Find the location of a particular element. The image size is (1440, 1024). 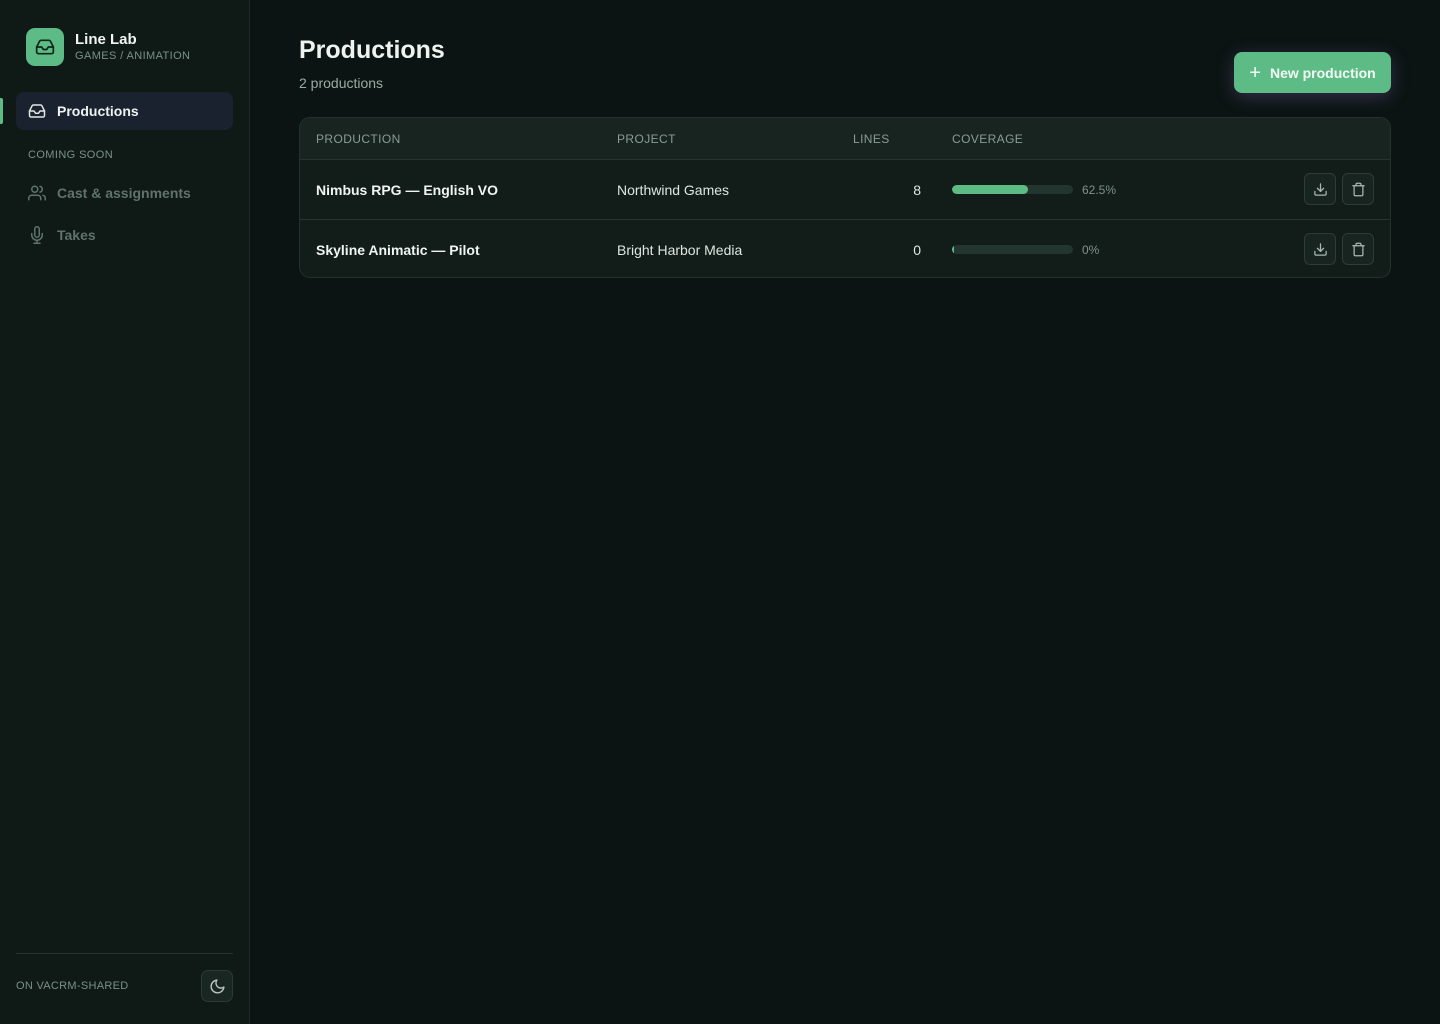

project-name: Bright Harbor Media is located at coordinates (680, 250).